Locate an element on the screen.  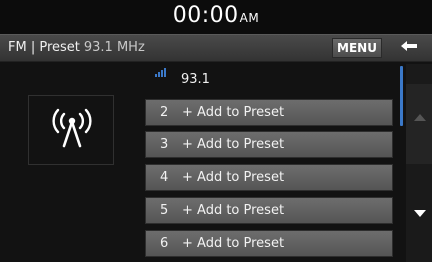
scroll-up-icon is located at coordinates (420, 117).